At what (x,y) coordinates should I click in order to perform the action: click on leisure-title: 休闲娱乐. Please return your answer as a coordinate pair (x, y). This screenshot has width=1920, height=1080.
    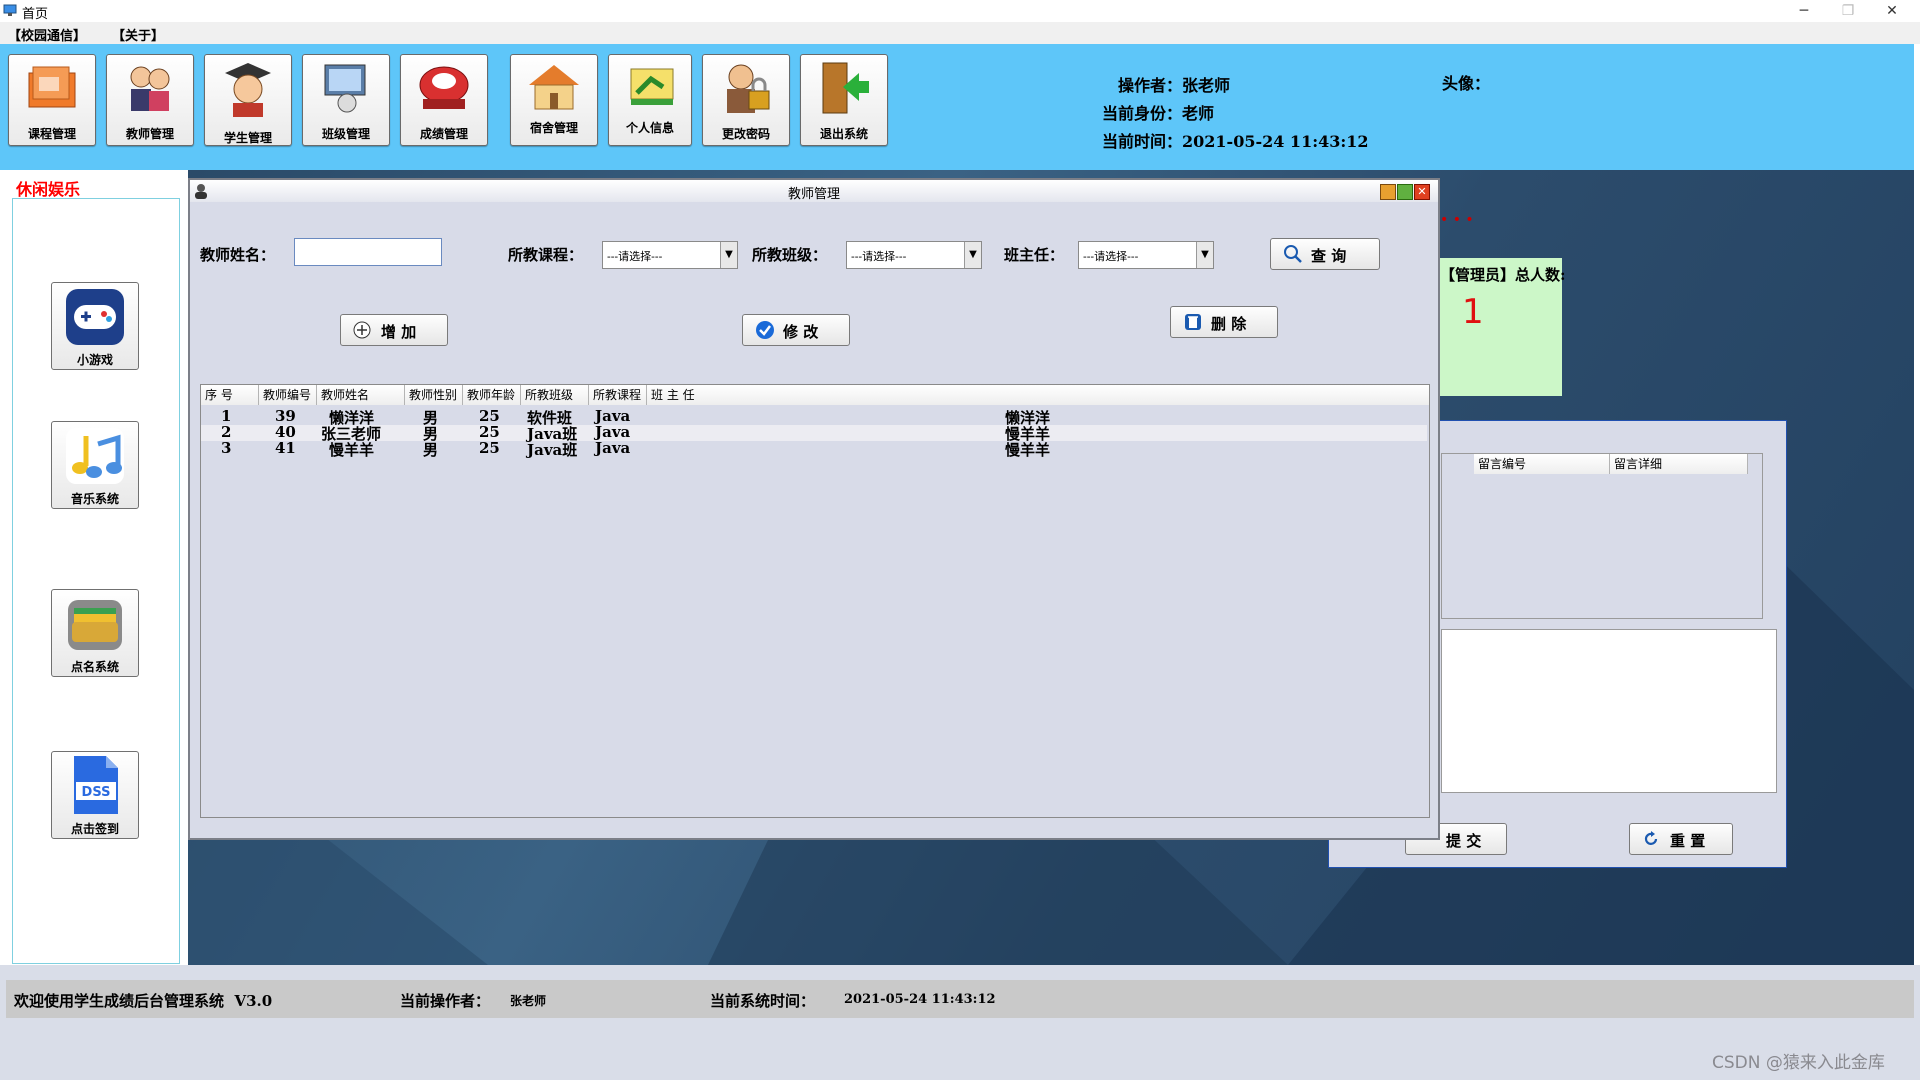
    Looking at the image, I should click on (48, 189).